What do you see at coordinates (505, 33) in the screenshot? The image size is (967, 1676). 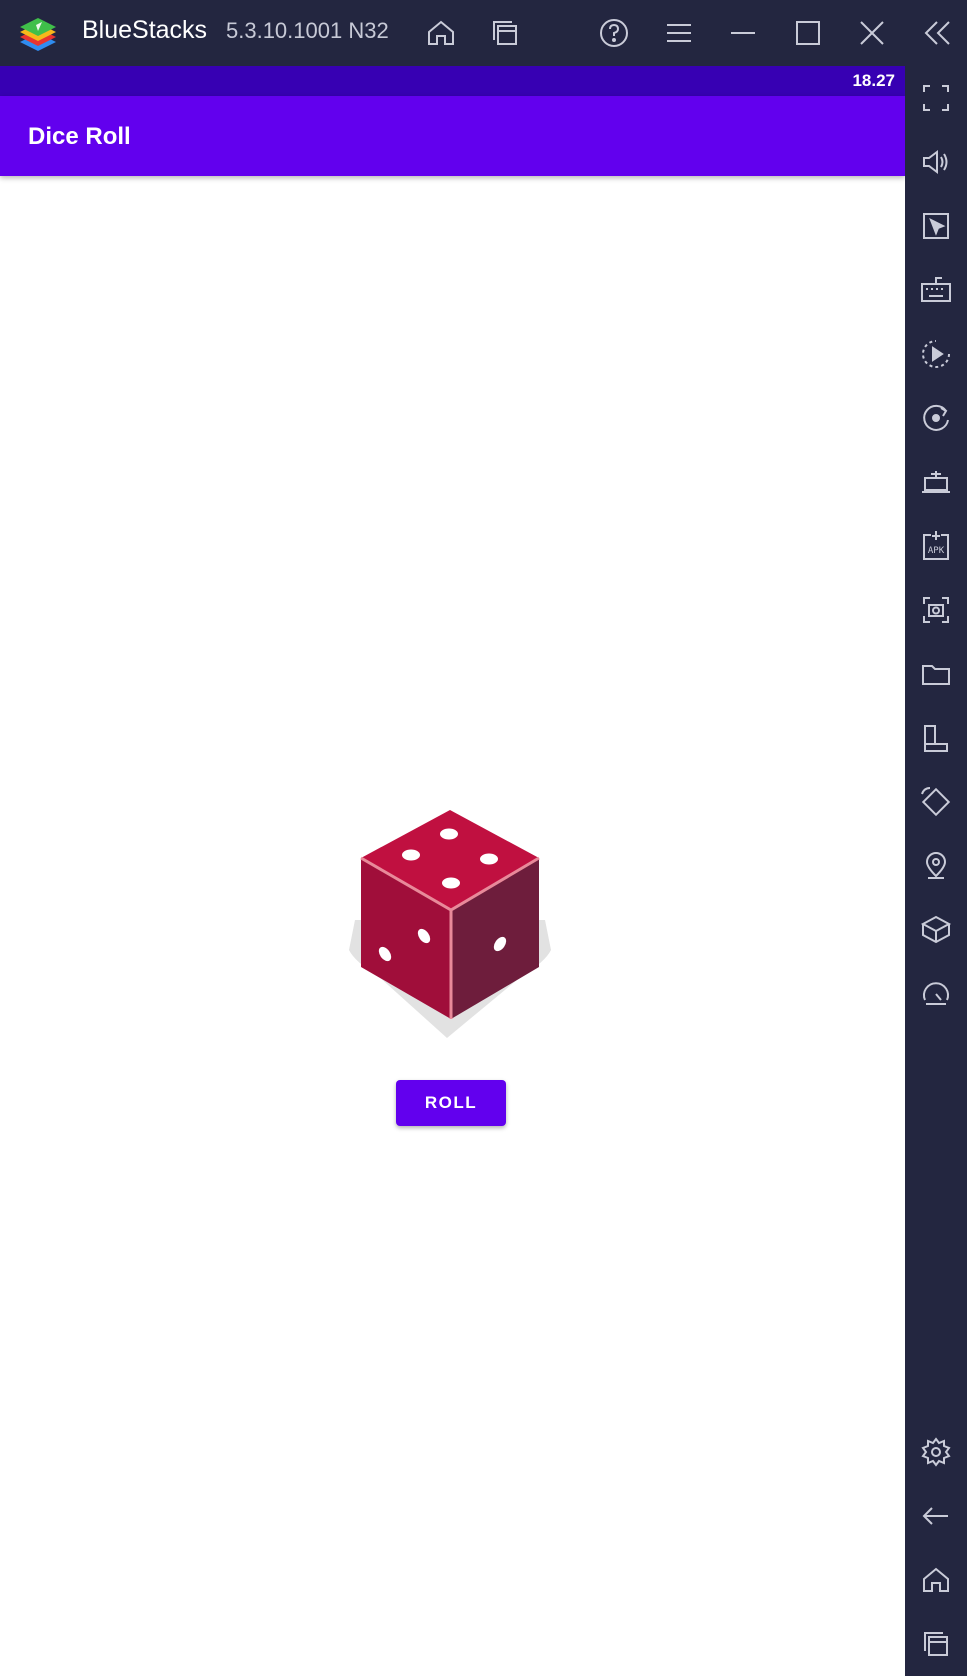 I see `multi-instance-icon` at bounding box center [505, 33].